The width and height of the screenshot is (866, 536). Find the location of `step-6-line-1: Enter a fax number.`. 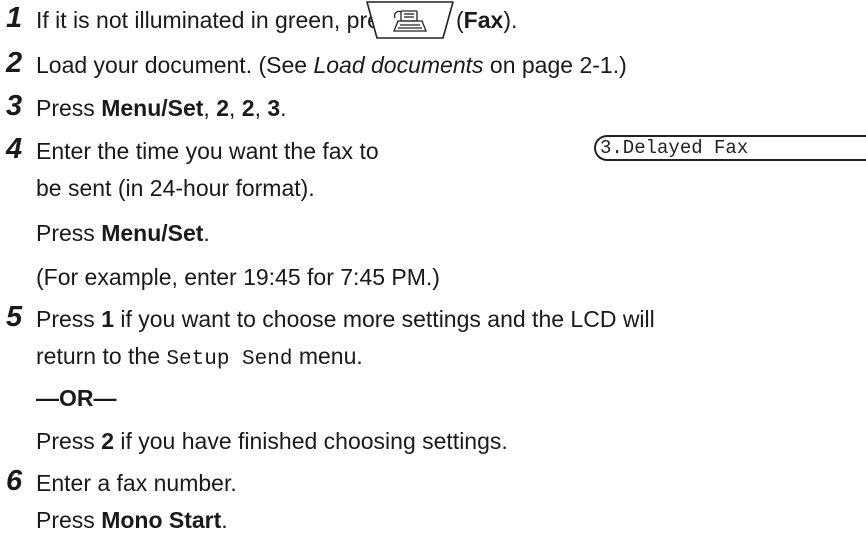

step-6-line-1: Enter a fax number. is located at coordinates (136, 483).